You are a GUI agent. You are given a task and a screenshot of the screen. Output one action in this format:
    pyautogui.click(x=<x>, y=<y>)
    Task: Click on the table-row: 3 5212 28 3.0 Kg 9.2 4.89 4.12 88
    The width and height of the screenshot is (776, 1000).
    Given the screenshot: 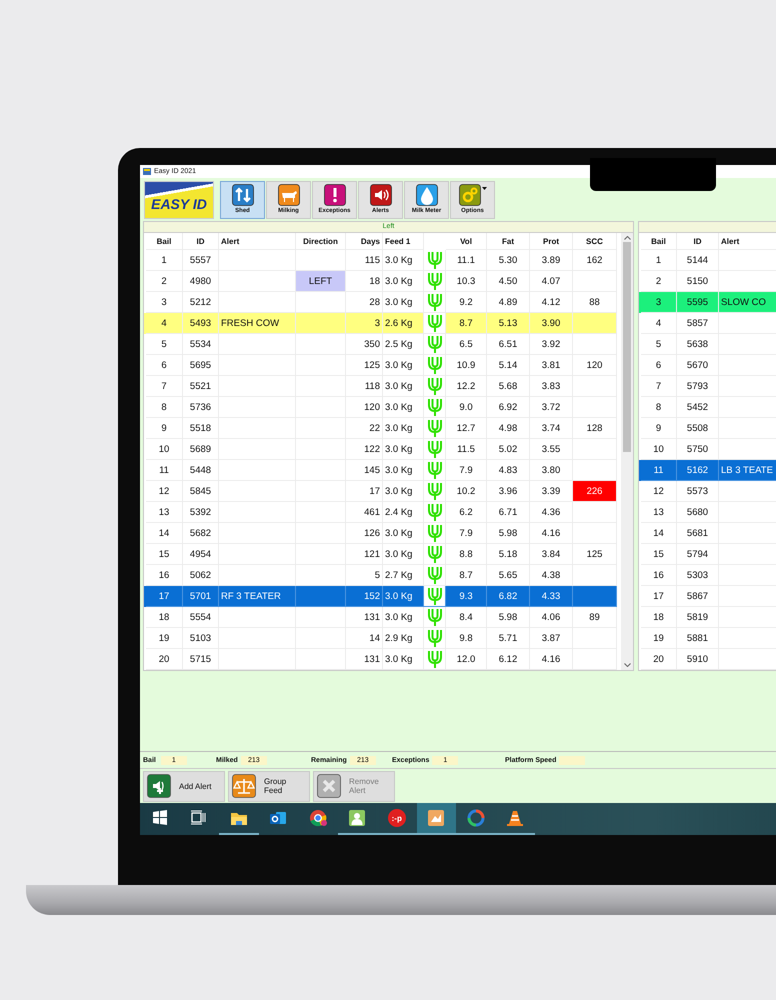 What is the action you would take?
    pyautogui.click(x=380, y=303)
    